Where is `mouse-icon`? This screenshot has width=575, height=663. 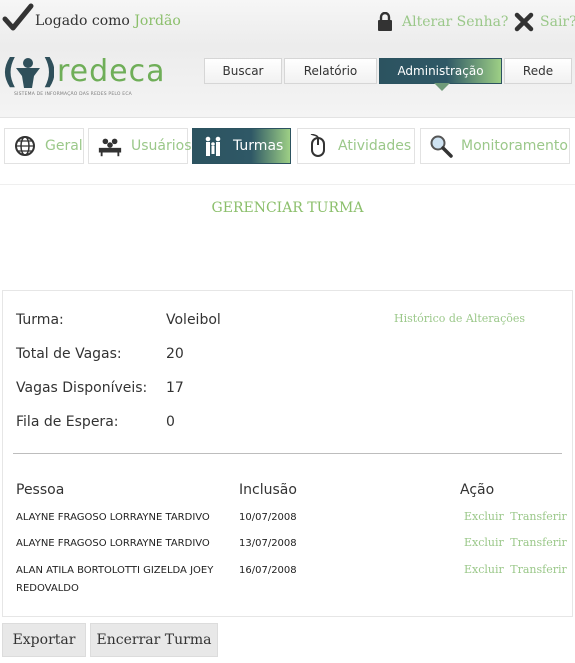
mouse-icon is located at coordinates (318, 146).